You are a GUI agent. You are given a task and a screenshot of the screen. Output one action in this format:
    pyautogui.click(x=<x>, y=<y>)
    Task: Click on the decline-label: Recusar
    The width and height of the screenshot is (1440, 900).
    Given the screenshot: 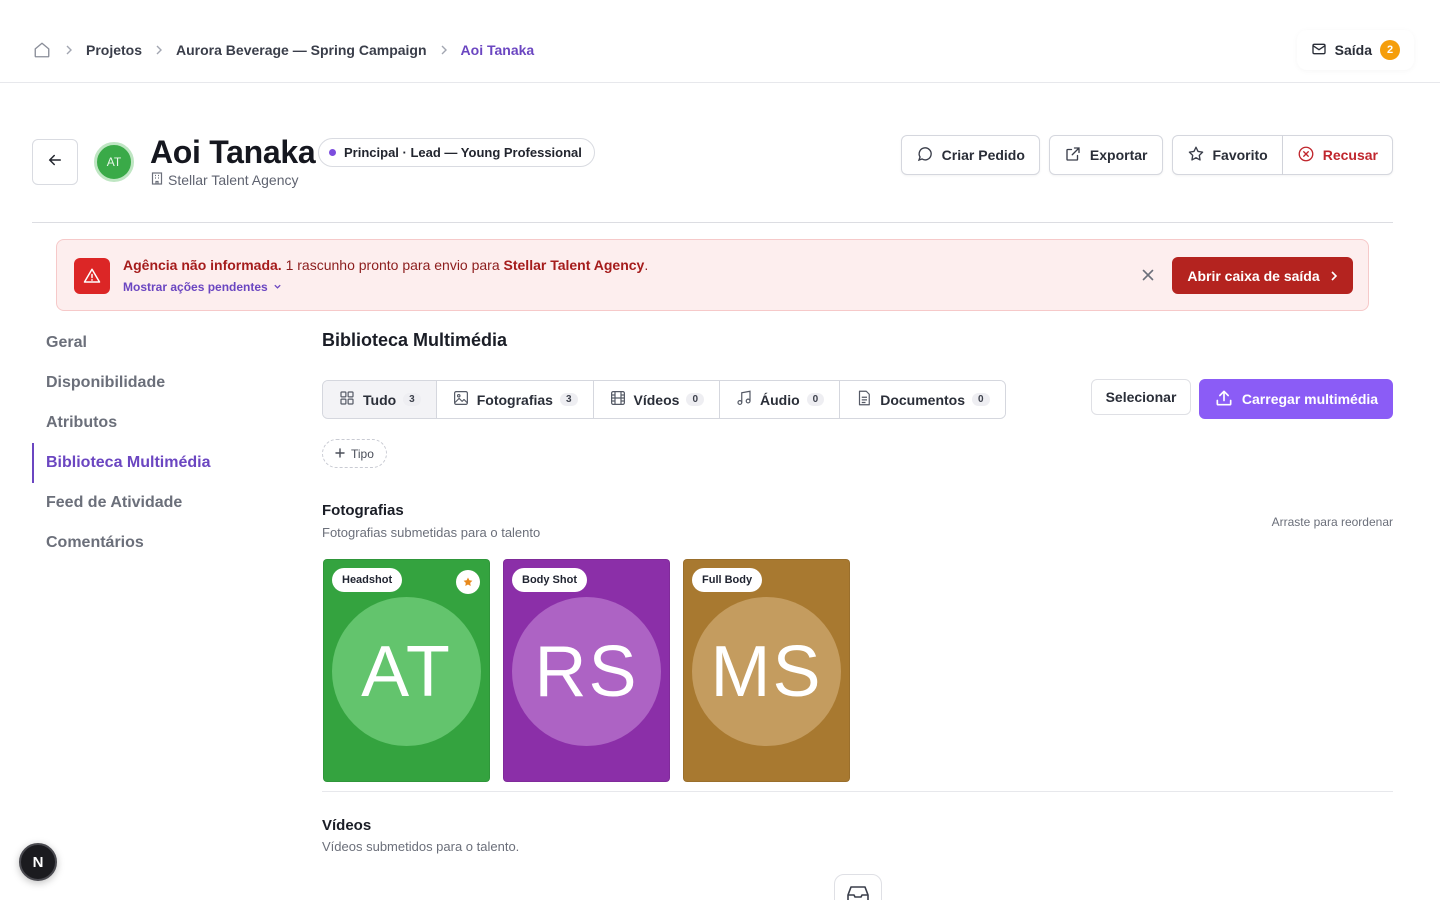 What is the action you would take?
    pyautogui.click(x=1350, y=155)
    